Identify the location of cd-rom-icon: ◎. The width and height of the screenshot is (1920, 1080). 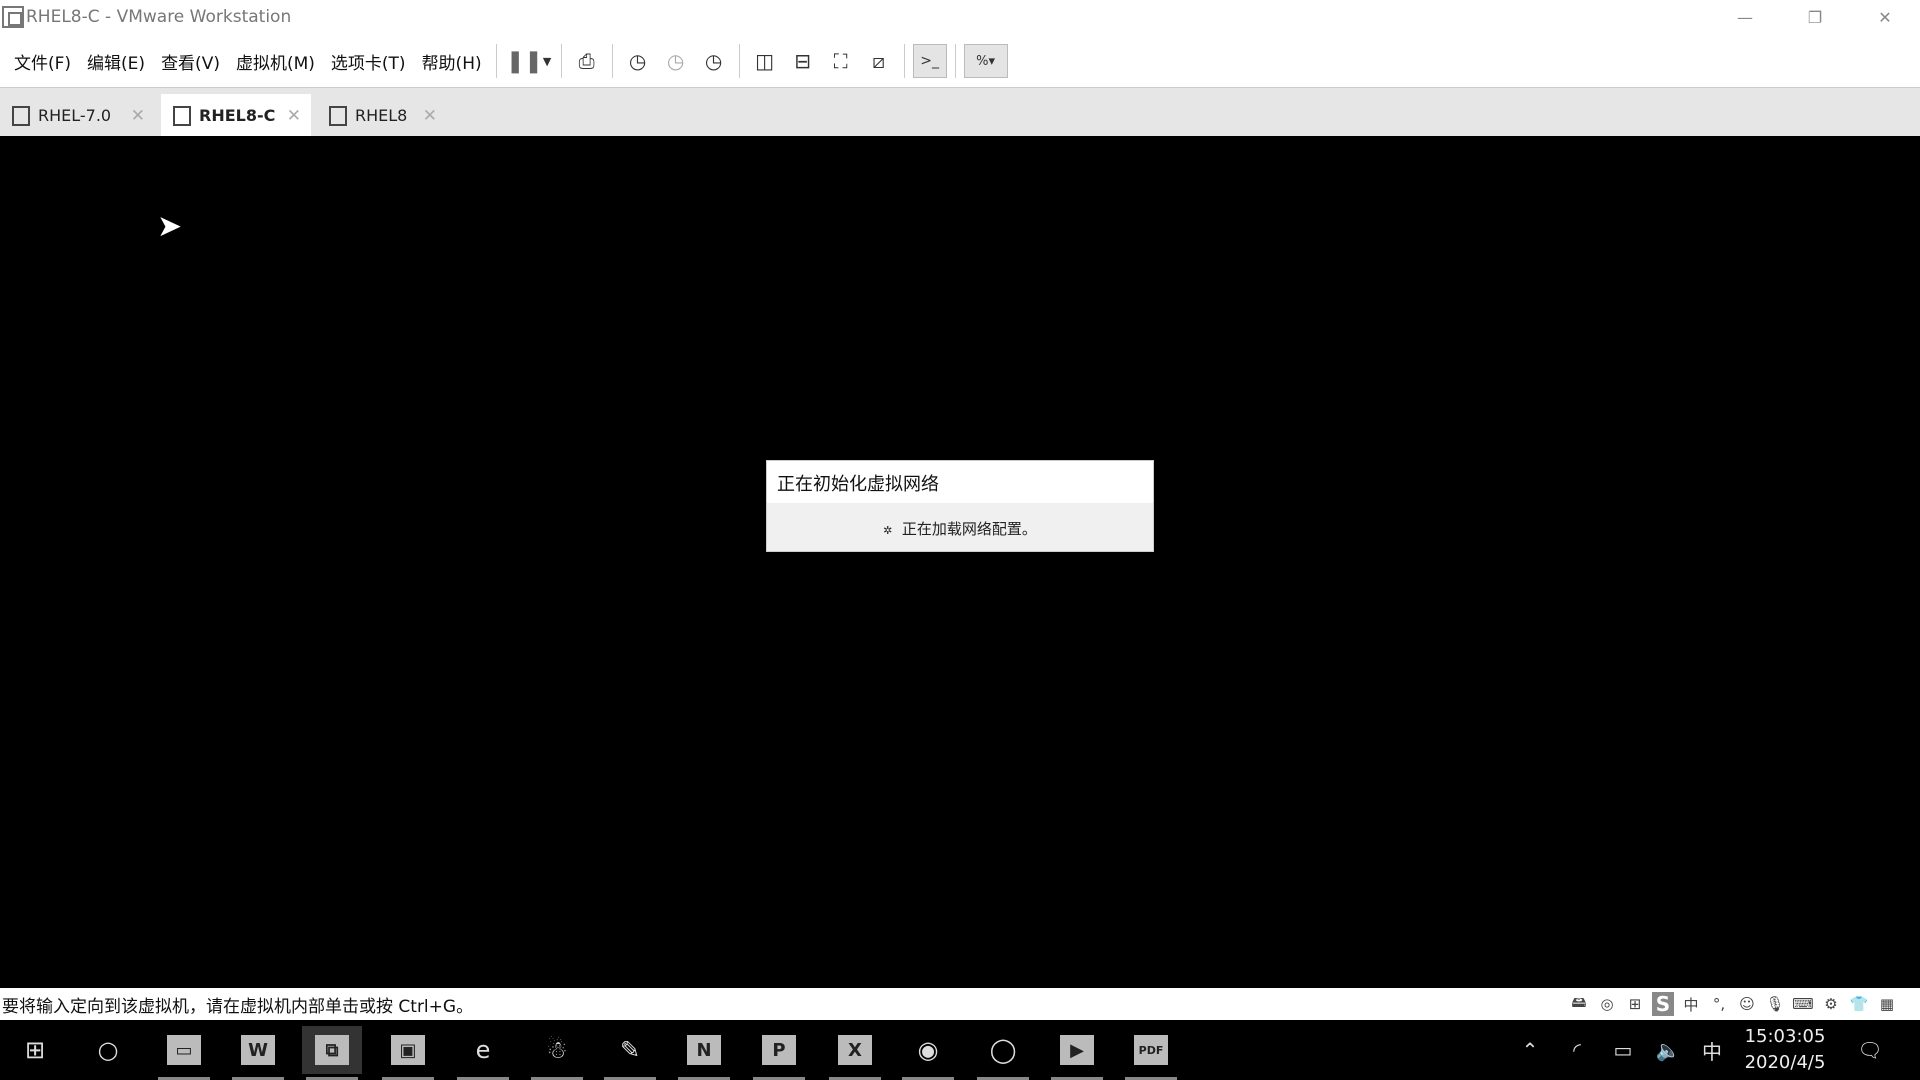
(1607, 1004).